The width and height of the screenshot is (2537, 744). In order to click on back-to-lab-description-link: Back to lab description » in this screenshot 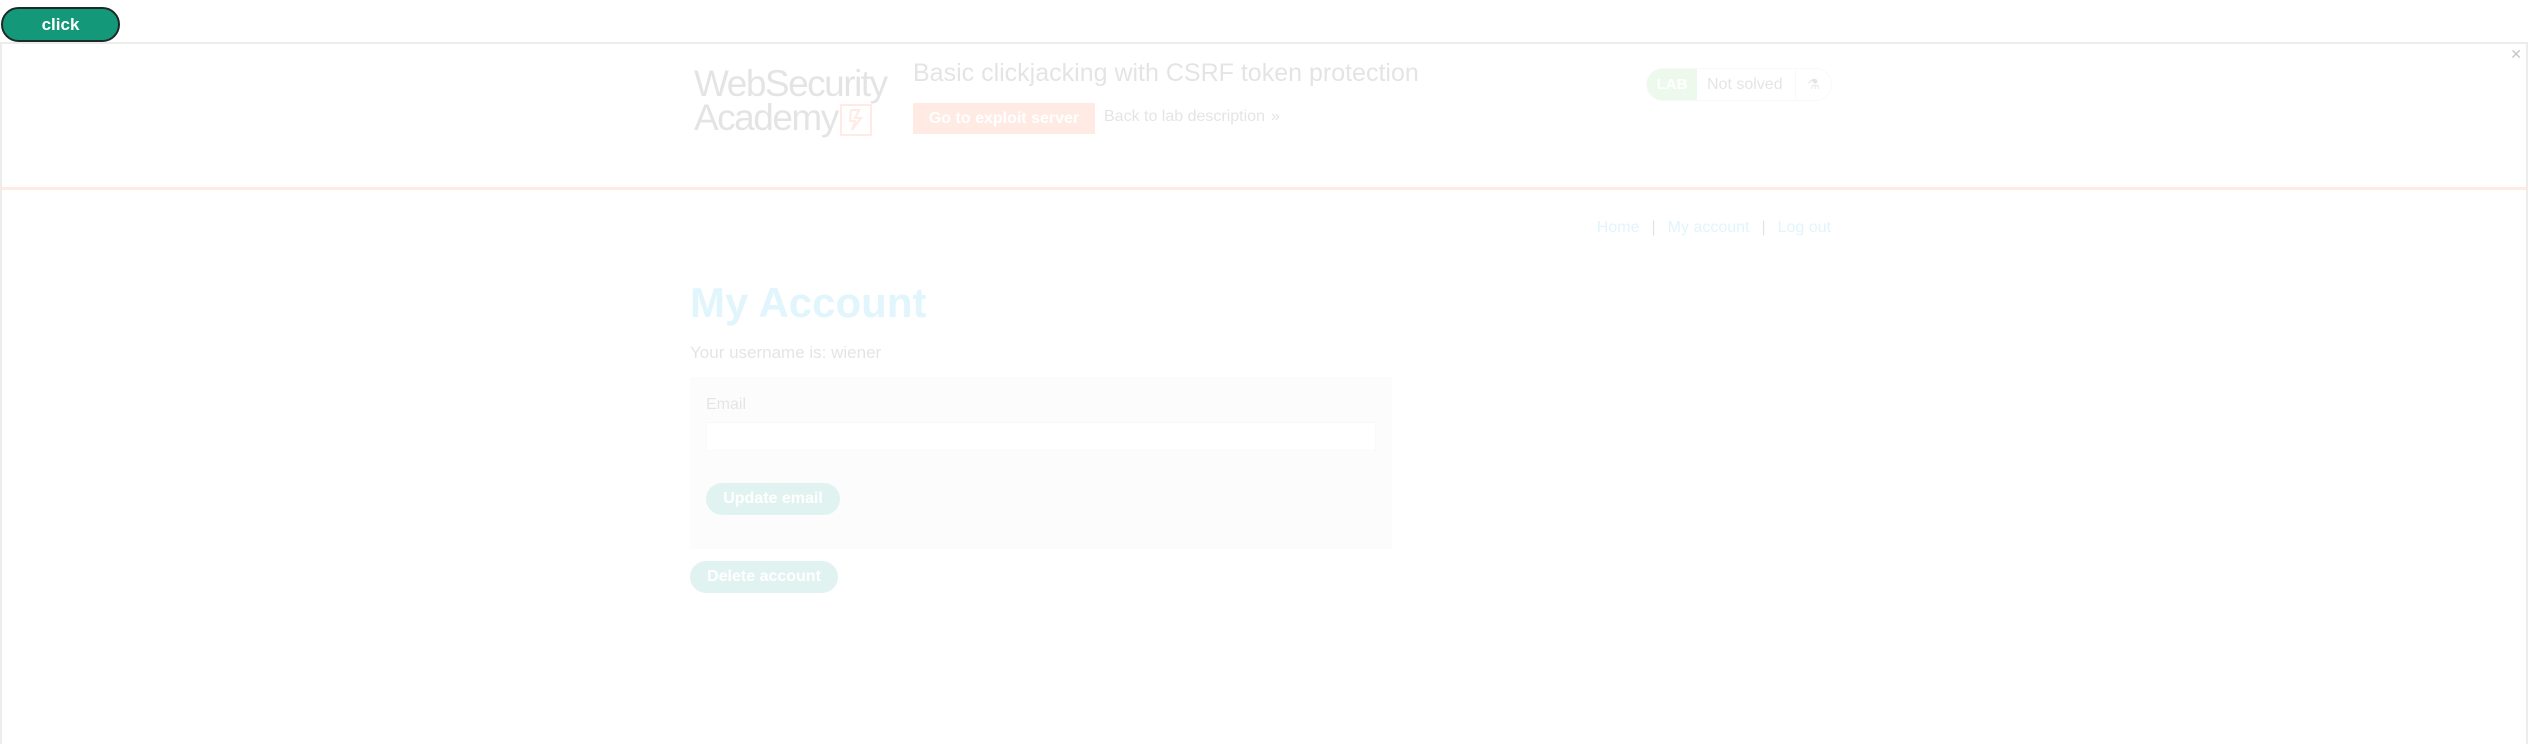, I will do `click(1192, 117)`.